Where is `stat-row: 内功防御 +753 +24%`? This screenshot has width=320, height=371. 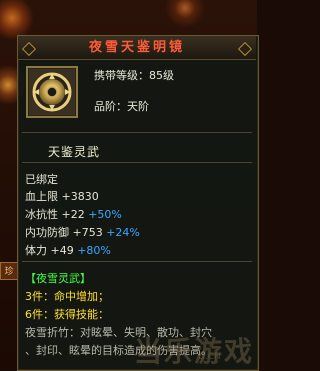
stat-row: 内功防御 +753 +24% is located at coordinates (82, 232).